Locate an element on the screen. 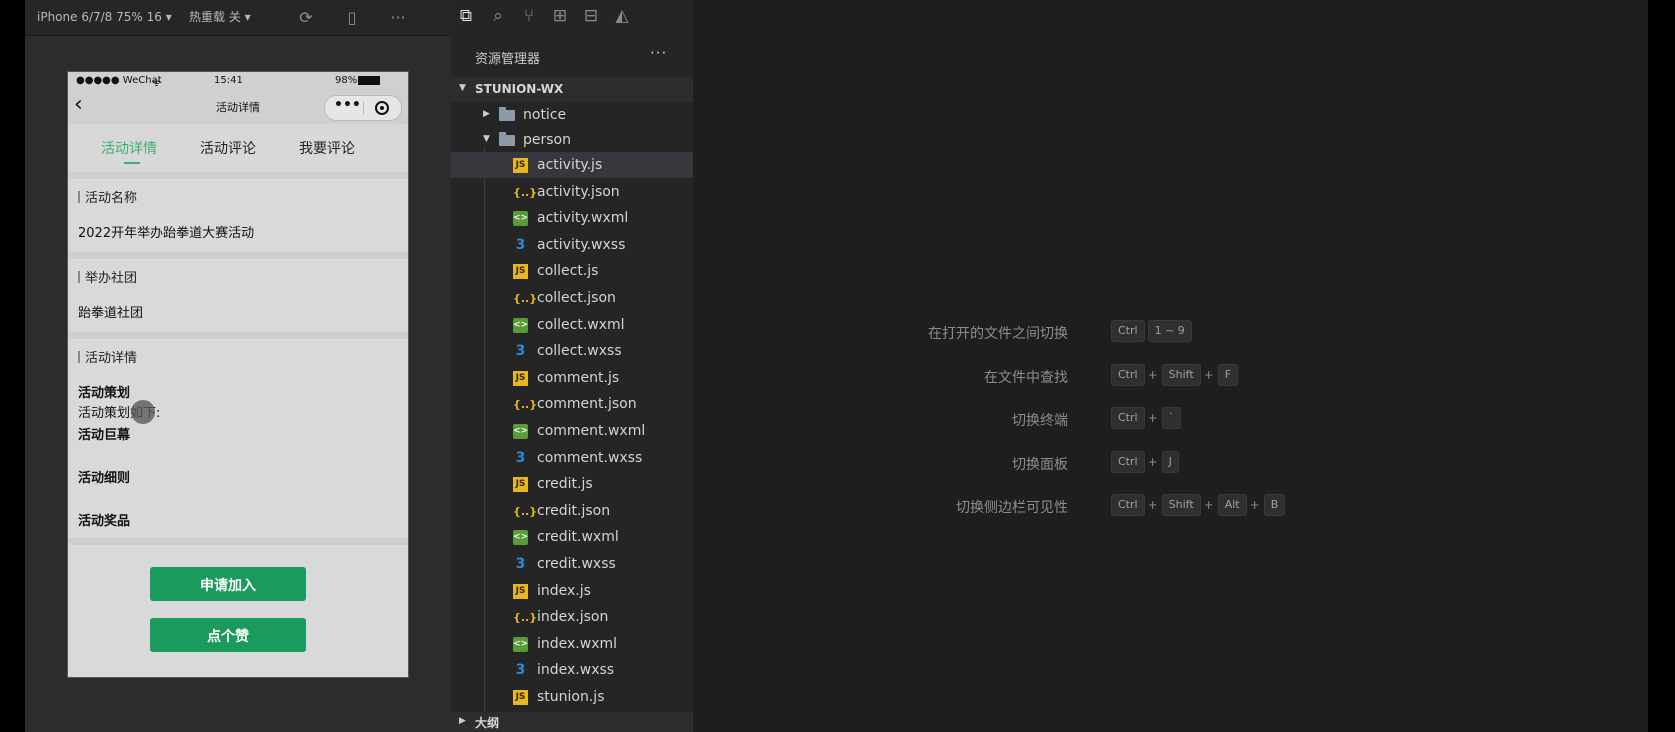  activity-bar: ⧉ ⌕ ⑂ ⊞ ⊟ ◭ is located at coordinates (572, 17).